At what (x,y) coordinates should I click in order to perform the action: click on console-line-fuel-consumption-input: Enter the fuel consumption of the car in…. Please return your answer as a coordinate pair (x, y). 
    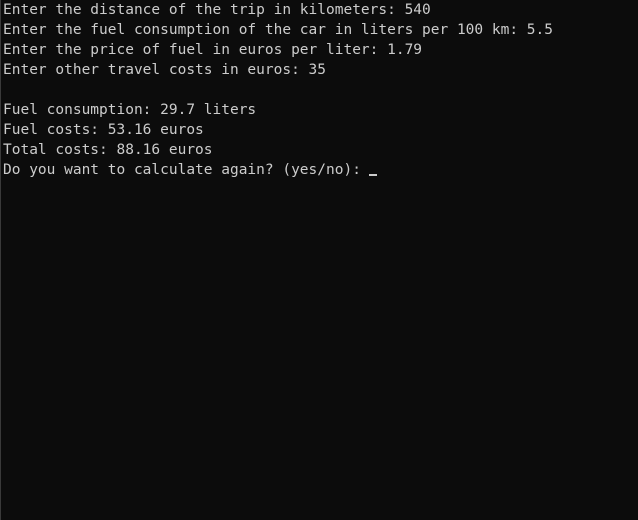
    Looking at the image, I should click on (278, 30).